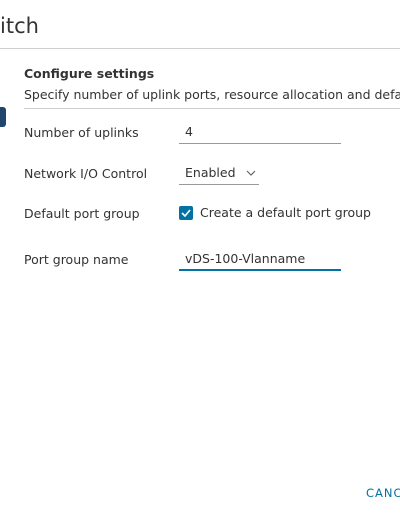 Image resolution: width=400 pixels, height=516 pixels. Describe the element at coordinates (86, 173) in the screenshot. I see `nioc-label: Network I/O Control` at that location.